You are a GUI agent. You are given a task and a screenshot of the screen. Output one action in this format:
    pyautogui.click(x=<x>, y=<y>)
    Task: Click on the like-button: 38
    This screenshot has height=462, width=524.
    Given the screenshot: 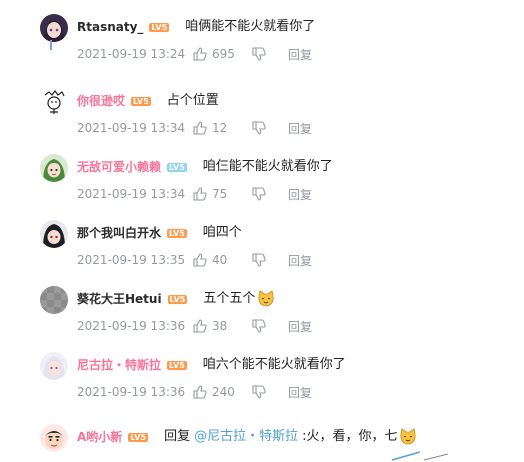 What is the action you would take?
    pyautogui.click(x=222, y=326)
    